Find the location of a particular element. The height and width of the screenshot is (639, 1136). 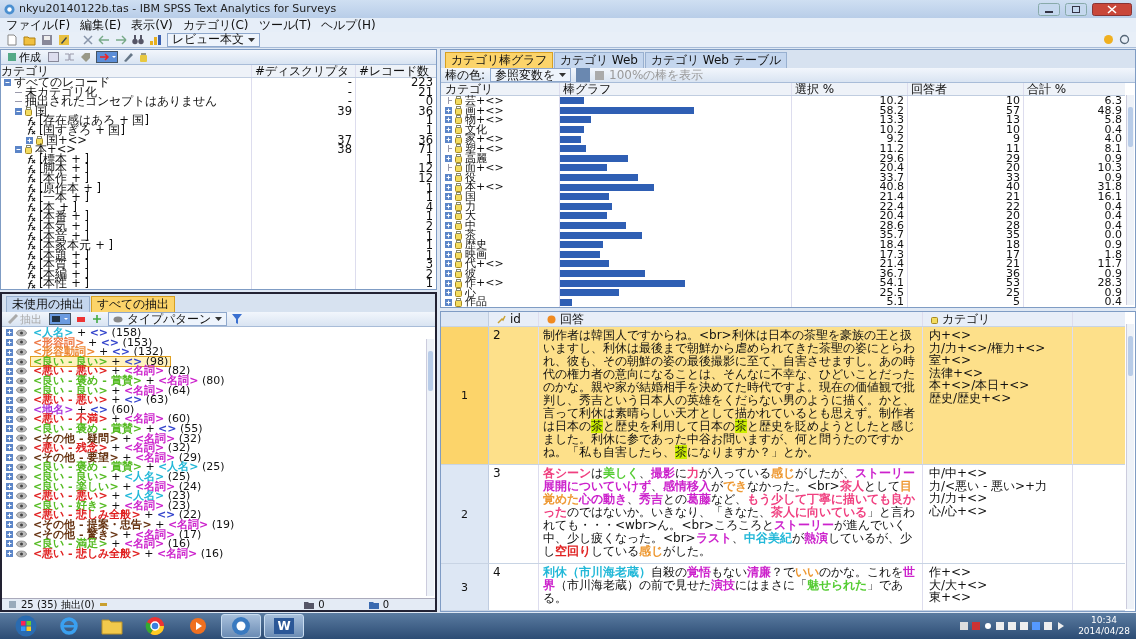

column-header: カテゴリ is located at coordinates (998, 319).